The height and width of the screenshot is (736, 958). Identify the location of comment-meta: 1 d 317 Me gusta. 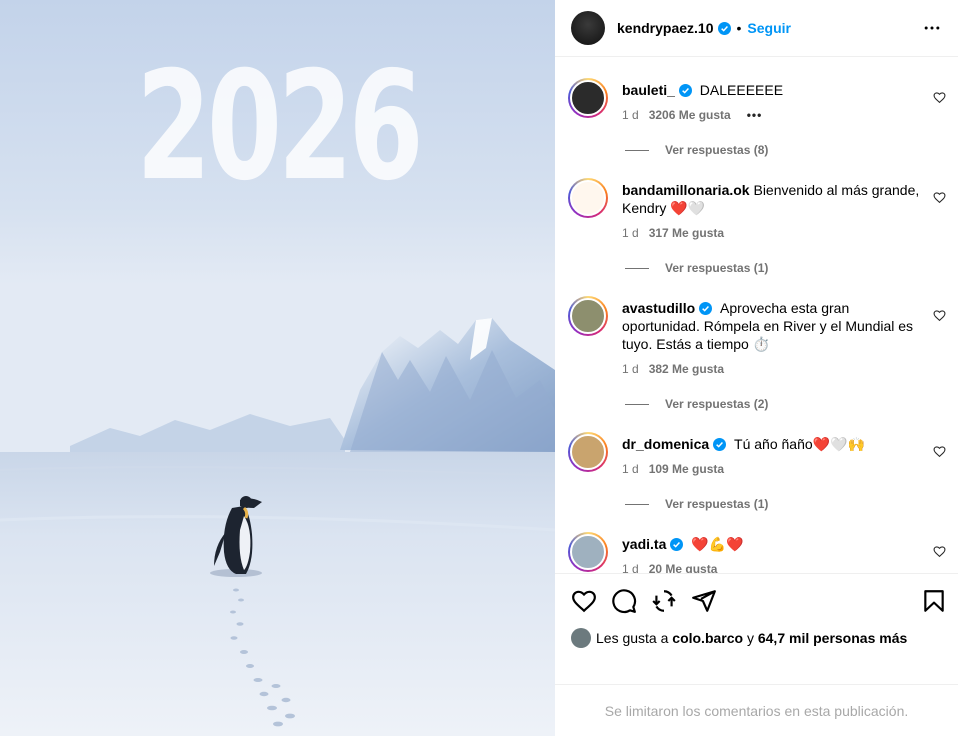
(673, 233).